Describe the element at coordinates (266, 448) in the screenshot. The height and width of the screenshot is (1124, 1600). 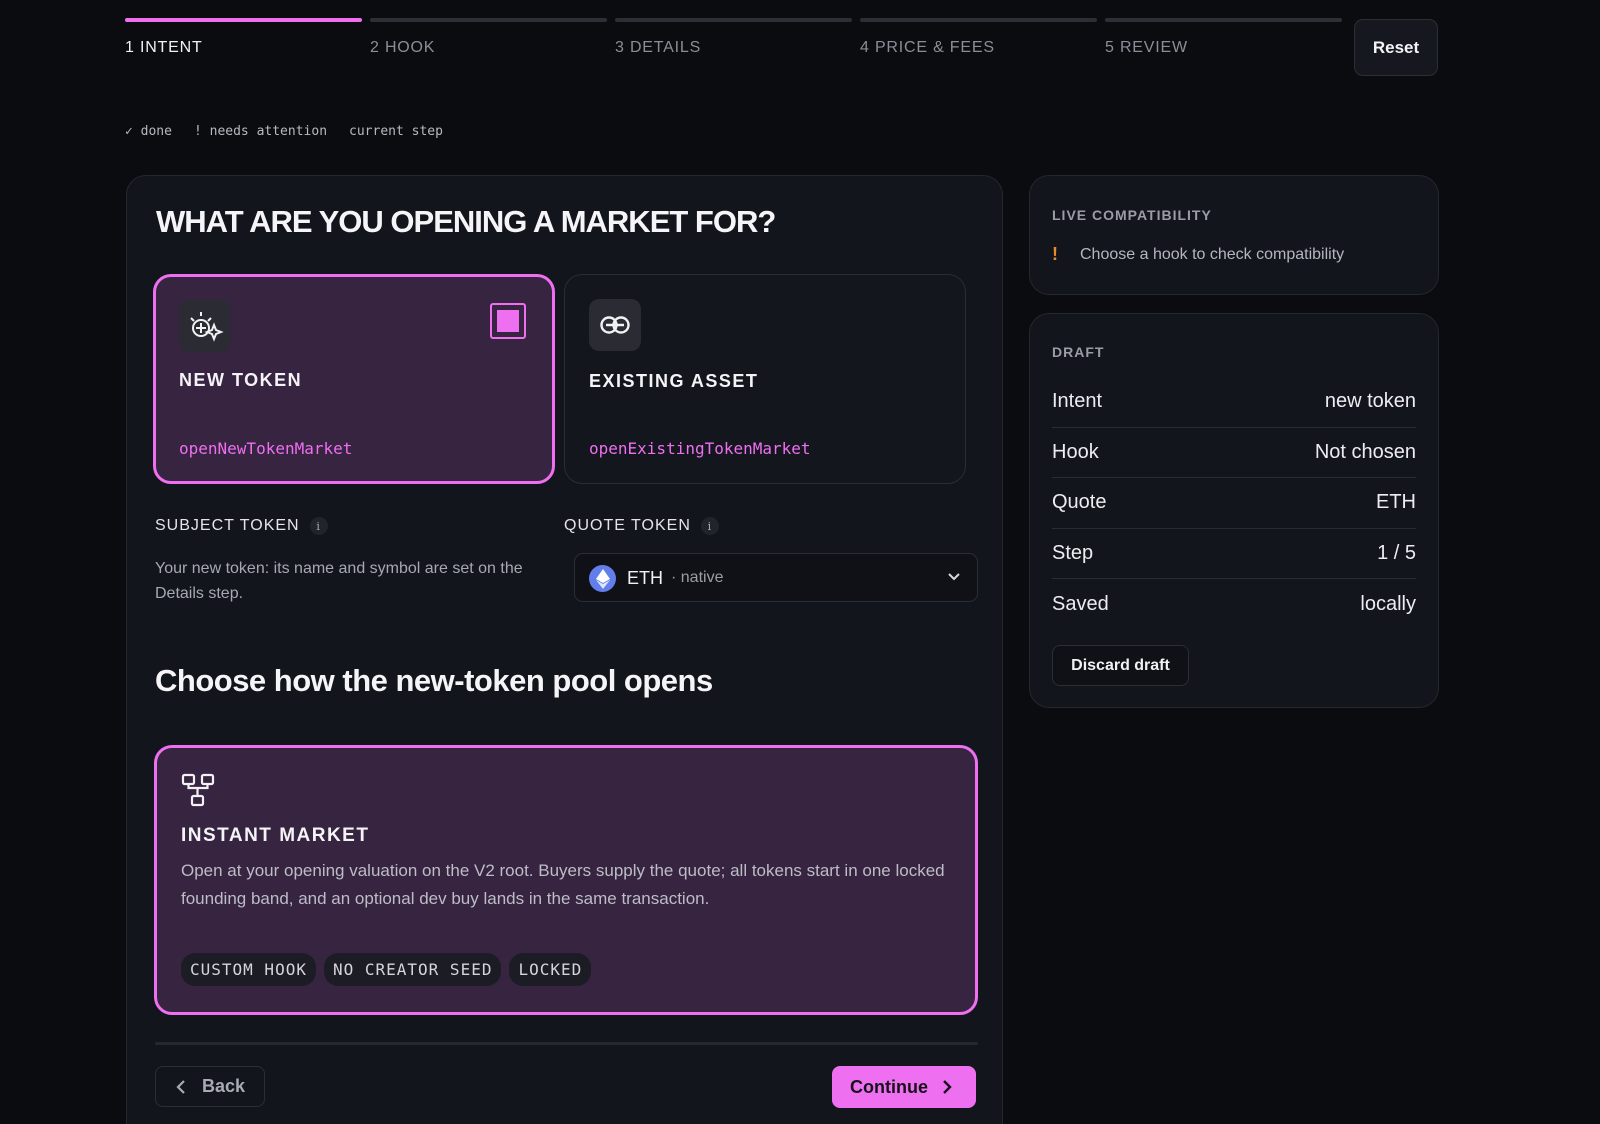
I see `intent-function-name: openNewTokenMarket` at that location.